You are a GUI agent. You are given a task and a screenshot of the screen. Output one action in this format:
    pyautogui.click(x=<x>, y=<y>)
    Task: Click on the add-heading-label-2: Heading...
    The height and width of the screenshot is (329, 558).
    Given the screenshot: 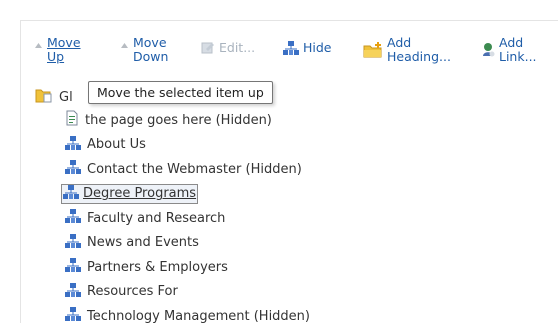 What is the action you would take?
    pyautogui.click(x=419, y=56)
    